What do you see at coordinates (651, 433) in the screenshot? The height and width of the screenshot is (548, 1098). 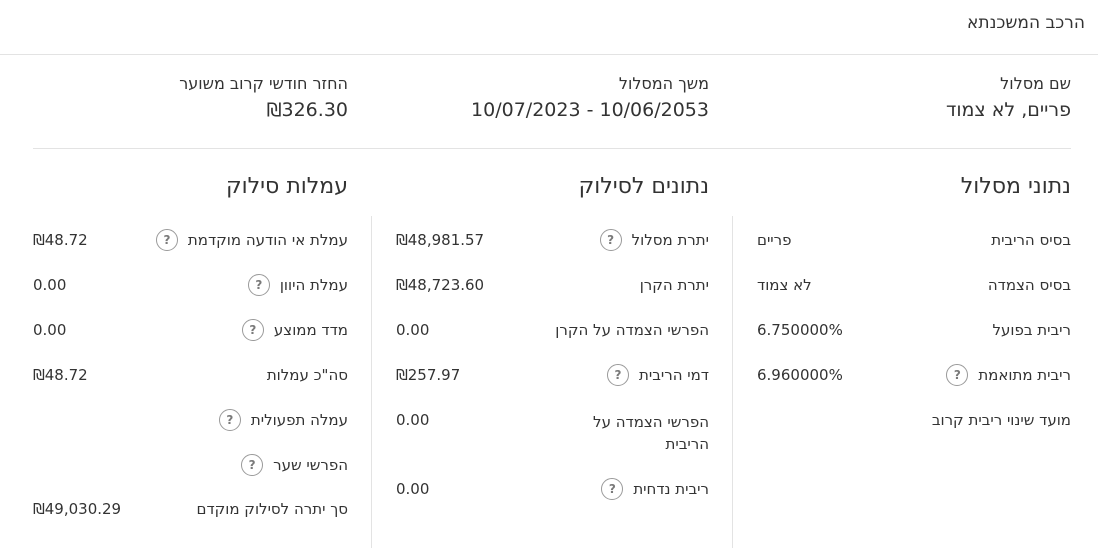 I see `payoff-row-label: הפרשי הצמדה על הריבית` at bounding box center [651, 433].